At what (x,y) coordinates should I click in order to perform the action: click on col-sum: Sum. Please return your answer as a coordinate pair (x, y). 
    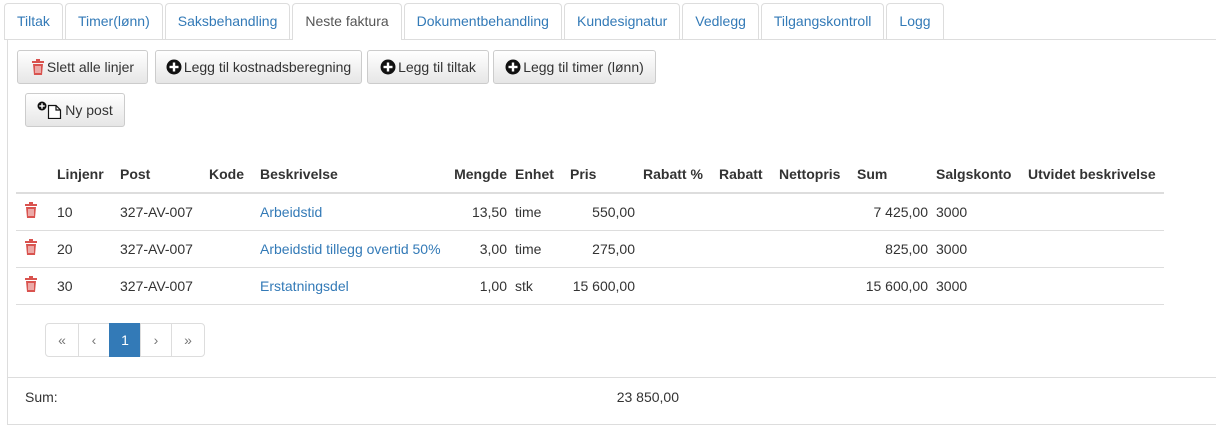
    Looking at the image, I should click on (896, 174).